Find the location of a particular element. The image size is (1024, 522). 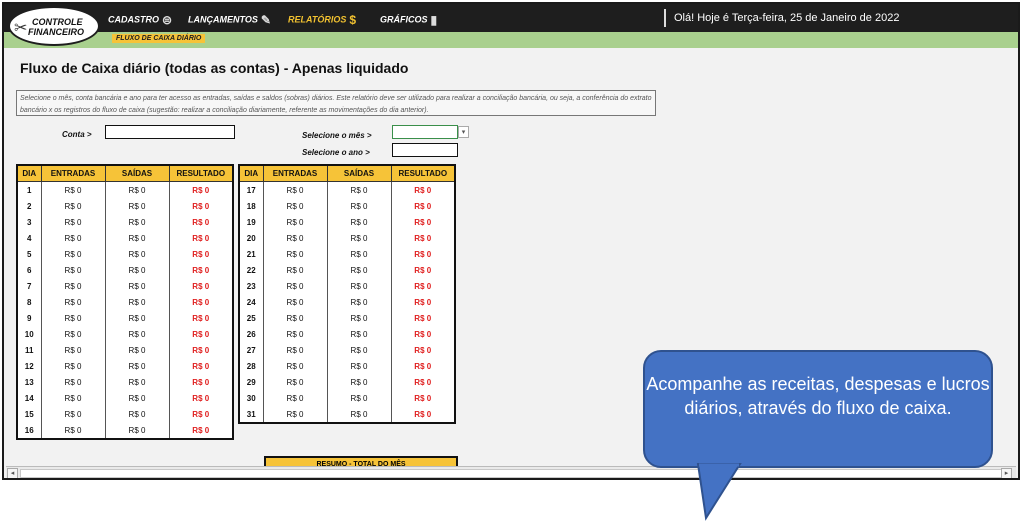

table-row: 19 R$ 0 R$ 0 R$ 0 is located at coordinates (347, 222).